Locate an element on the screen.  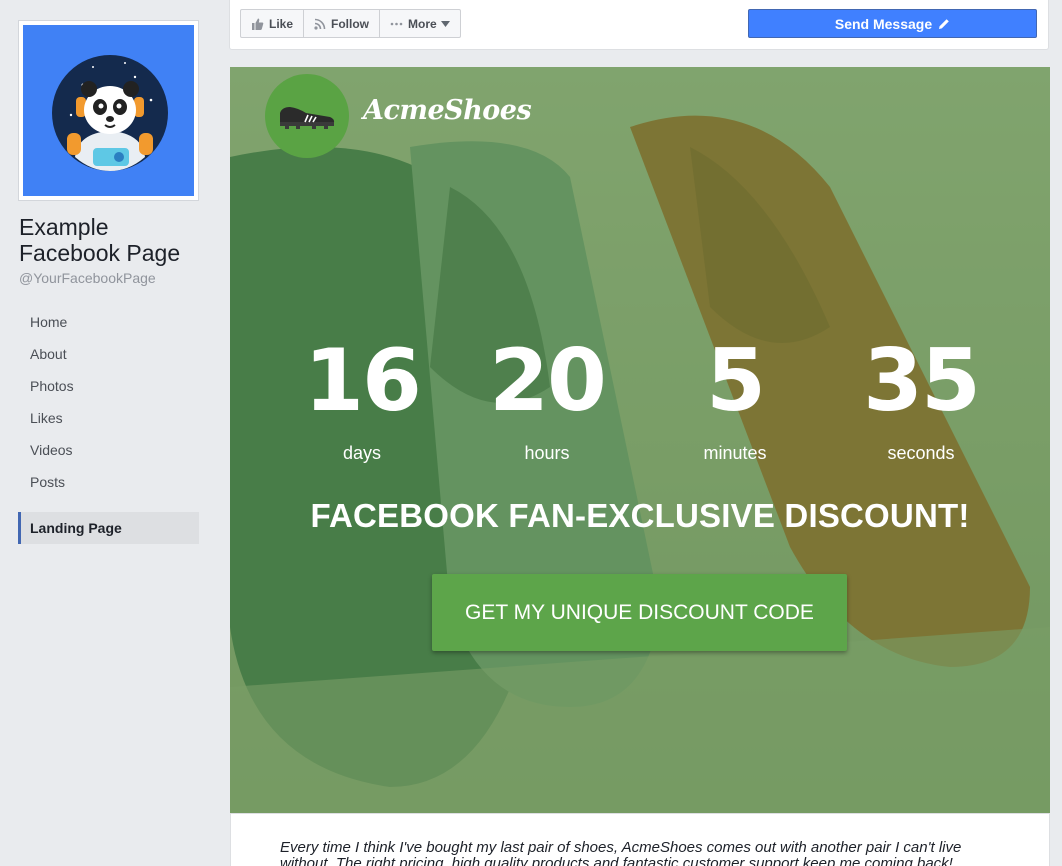
panda-astronaut-avatar is located at coordinates (108, 110).